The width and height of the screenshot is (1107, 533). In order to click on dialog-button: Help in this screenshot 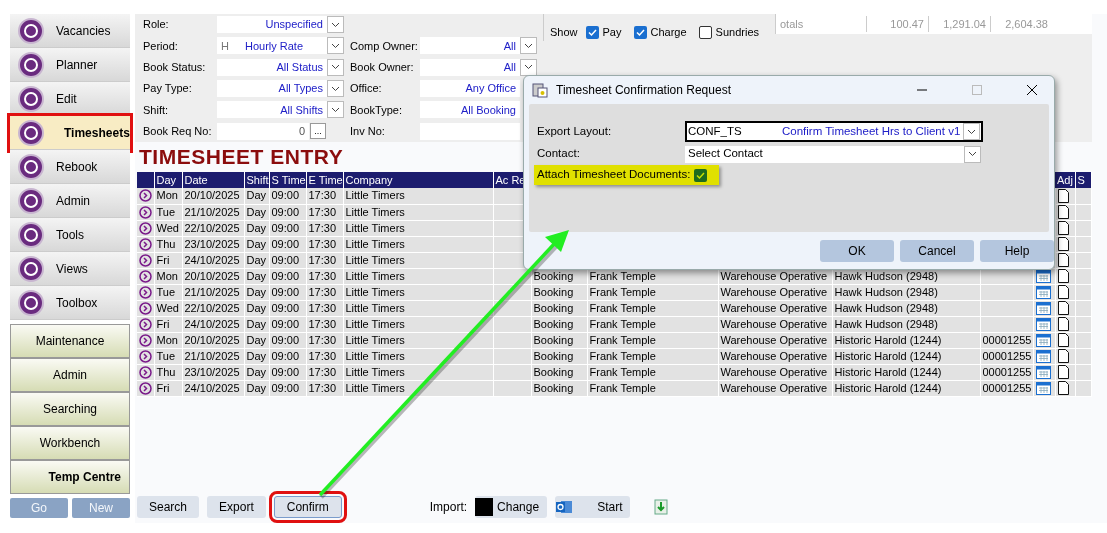, I will do `click(1017, 251)`.